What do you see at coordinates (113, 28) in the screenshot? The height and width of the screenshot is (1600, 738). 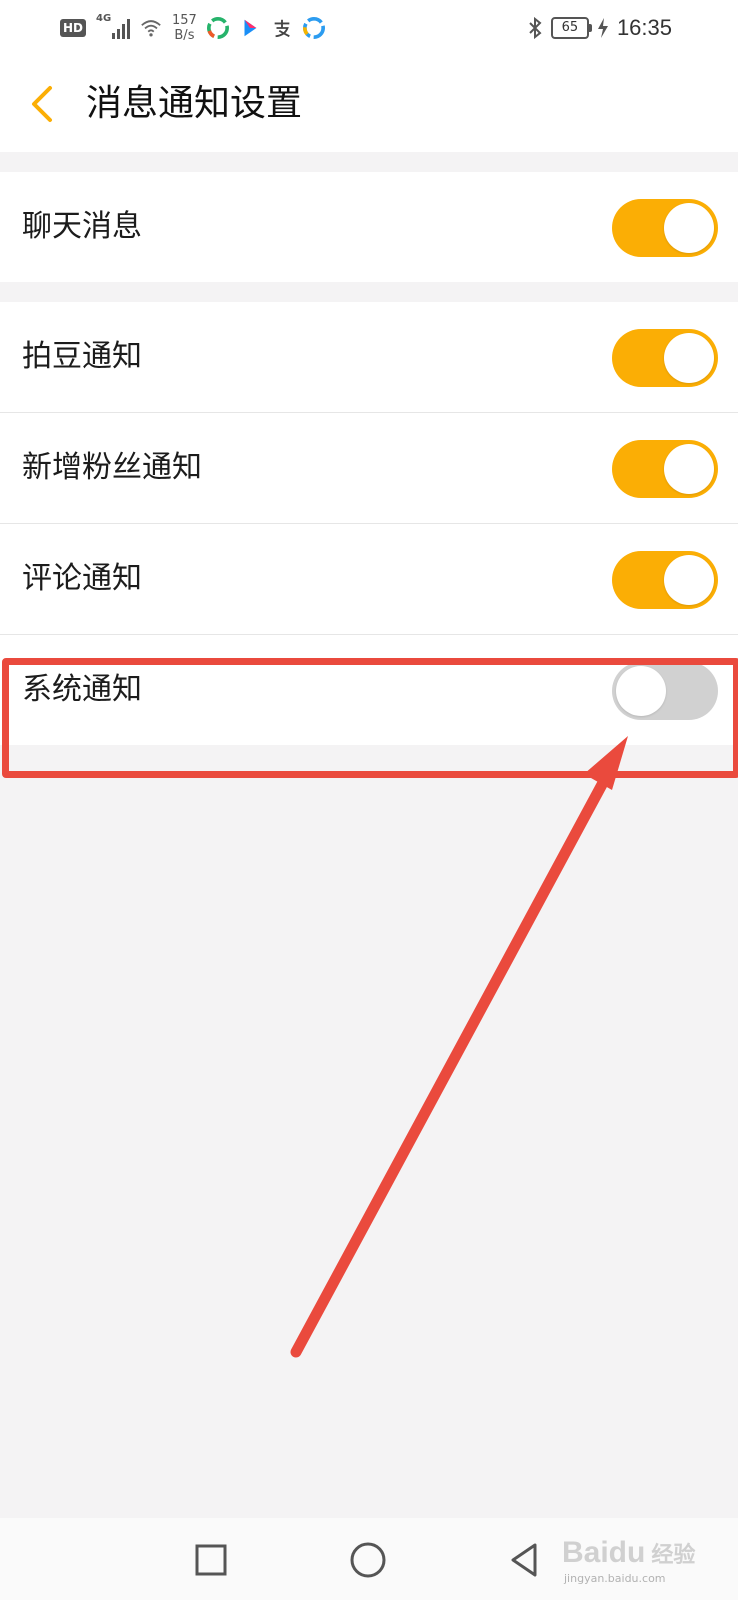 I see `signal-icon: 4G` at bounding box center [113, 28].